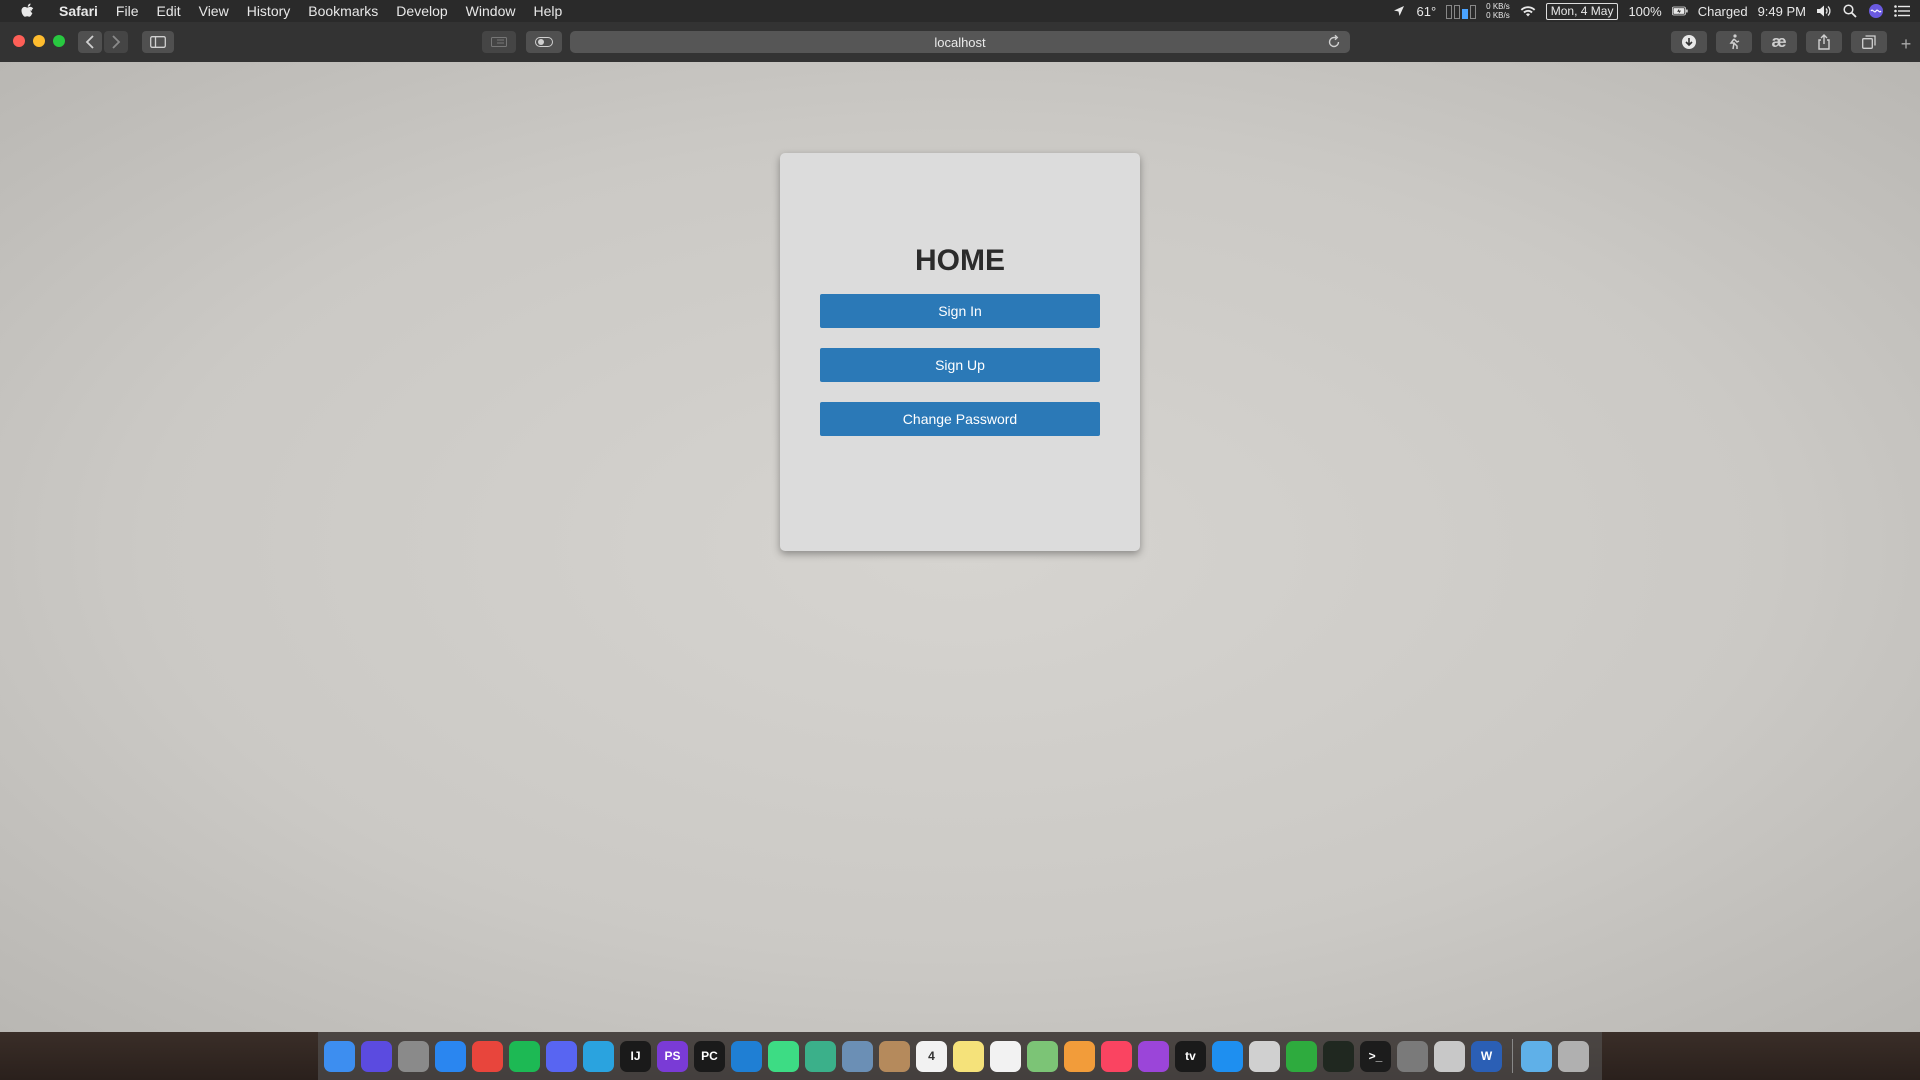 The height and width of the screenshot is (1080, 1920). Describe the element at coordinates (28, 11) in the screenshot. I see `apple-menu-icon` at that location.